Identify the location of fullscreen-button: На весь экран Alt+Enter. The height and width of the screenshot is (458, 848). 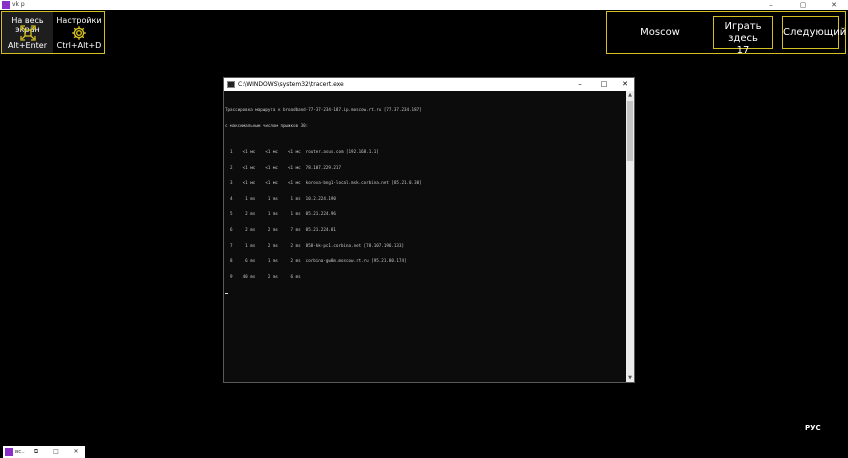
(27, 32).